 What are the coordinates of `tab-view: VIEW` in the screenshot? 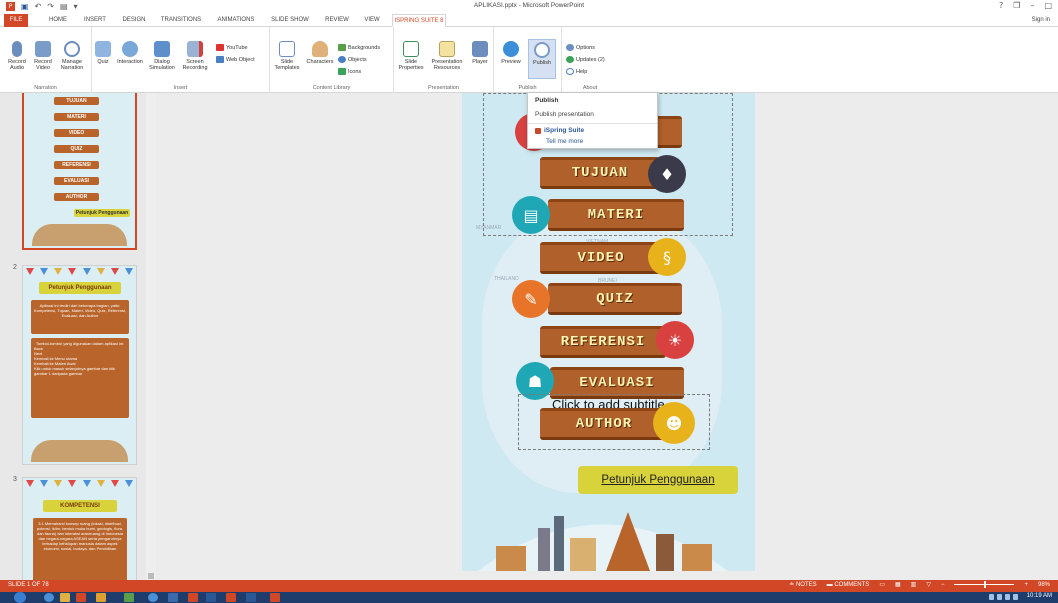 It's located at (372, 20).